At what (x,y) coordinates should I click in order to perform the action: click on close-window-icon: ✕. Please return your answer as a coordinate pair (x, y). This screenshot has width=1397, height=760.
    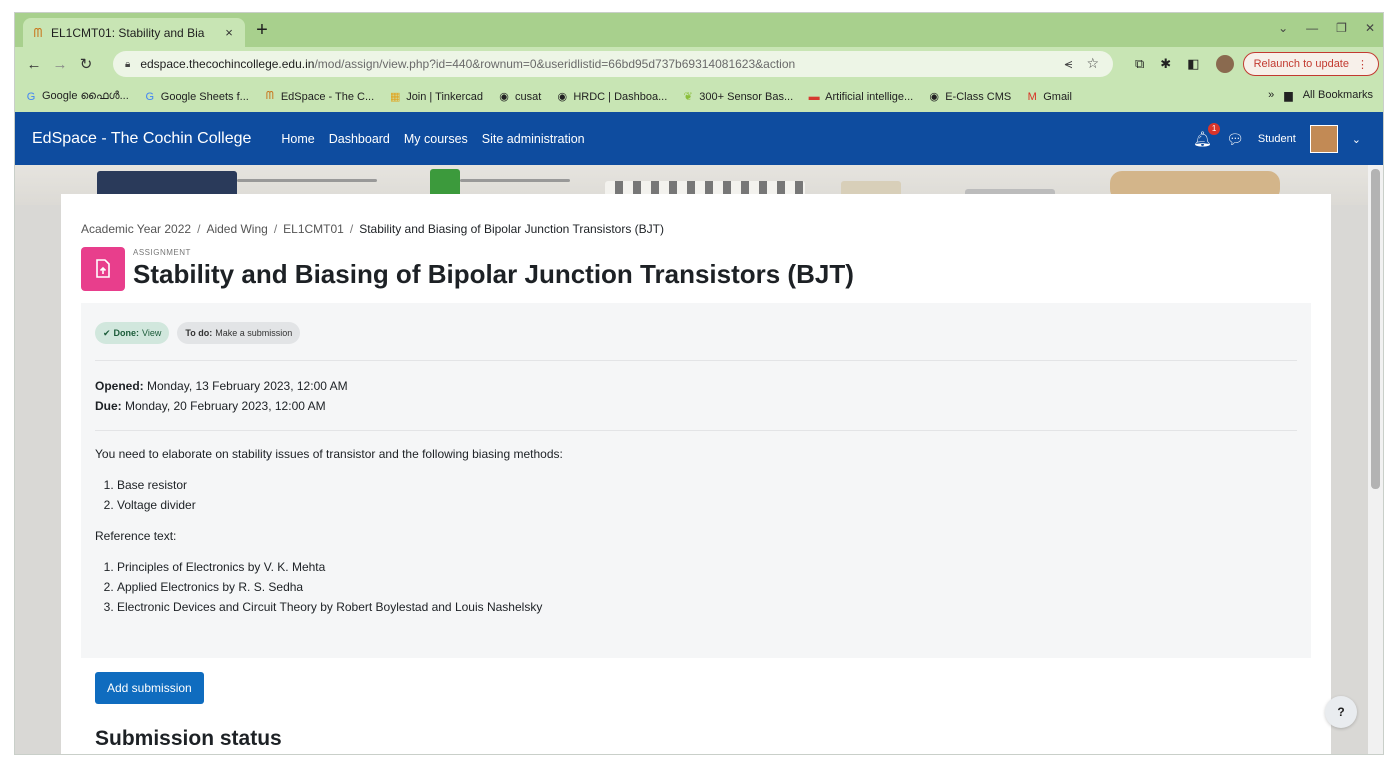
    Looking at the image, I should click on (1370, 28).